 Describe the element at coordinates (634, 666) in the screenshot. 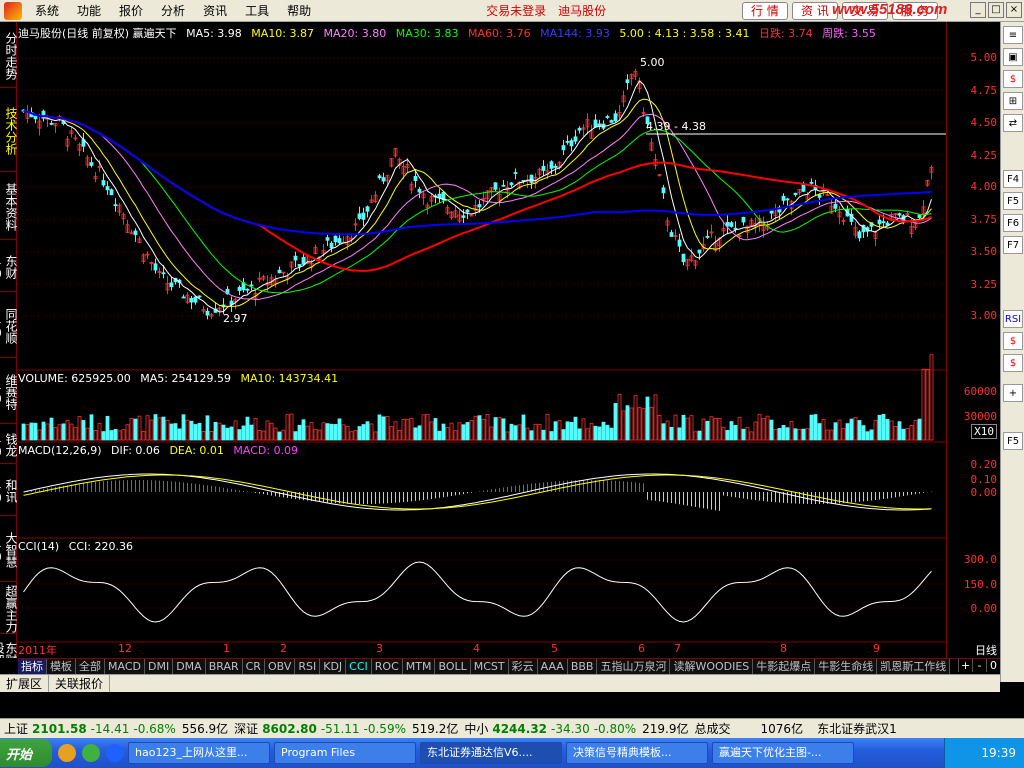

I see `indicator-tab: 五指山万泉河` at that location.